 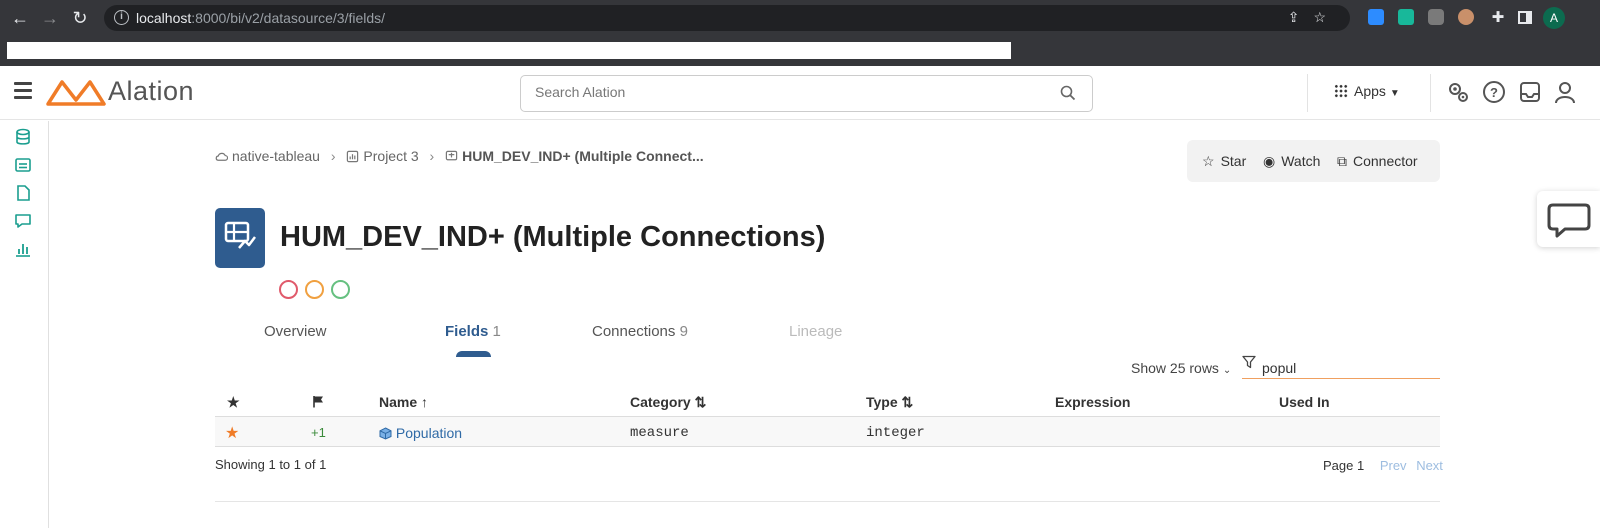 I want to click on grid-icon, so click(x=1341, y=91).